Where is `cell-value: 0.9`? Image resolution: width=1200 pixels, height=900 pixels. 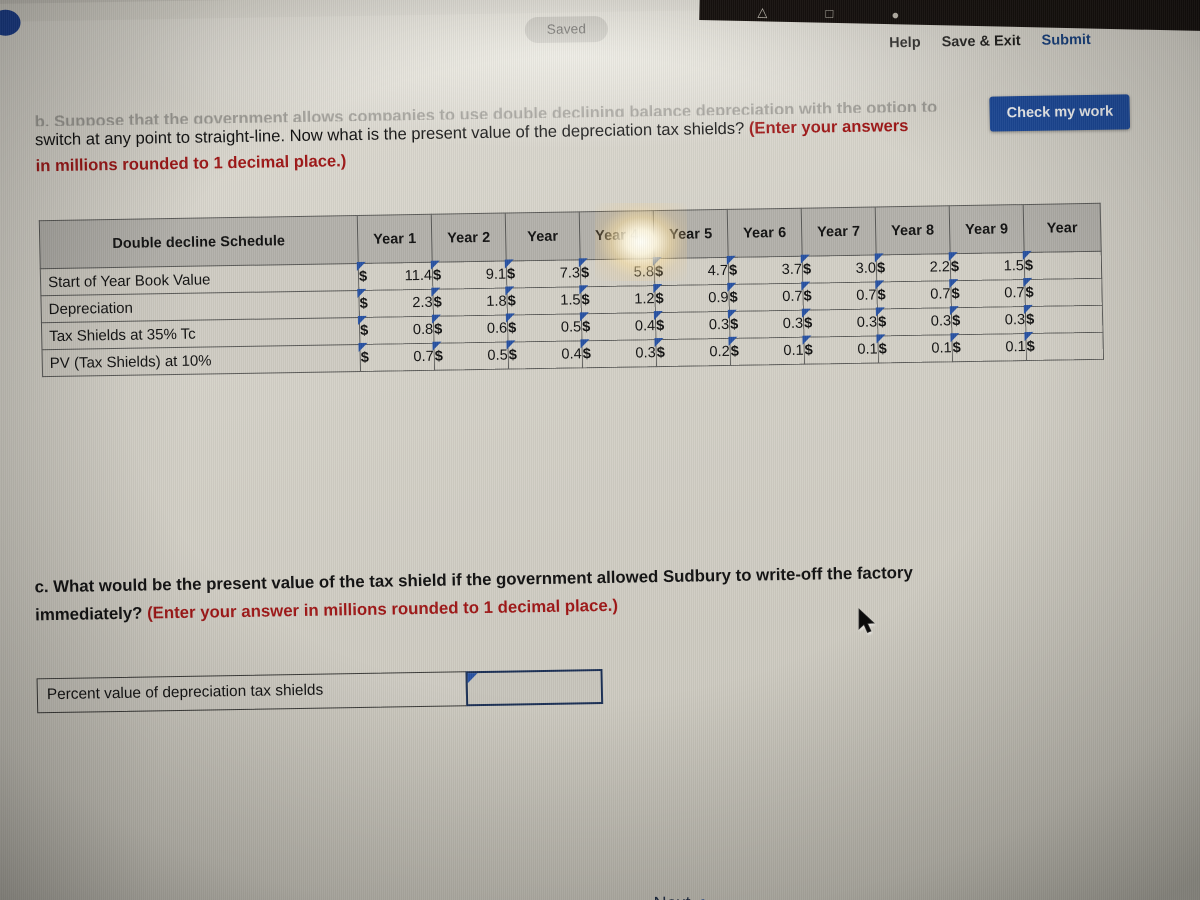
cell-value: 0.9 is located at coordinates (718, 298).